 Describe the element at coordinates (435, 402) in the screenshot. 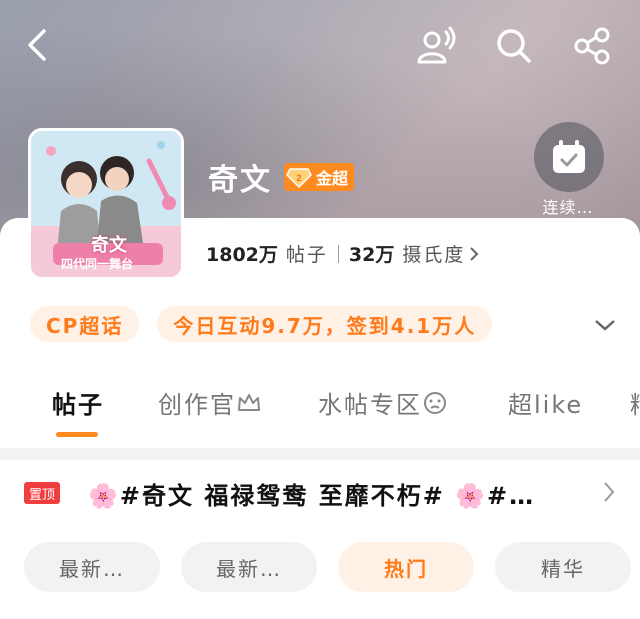

I see `sad-face-icon` at that location.